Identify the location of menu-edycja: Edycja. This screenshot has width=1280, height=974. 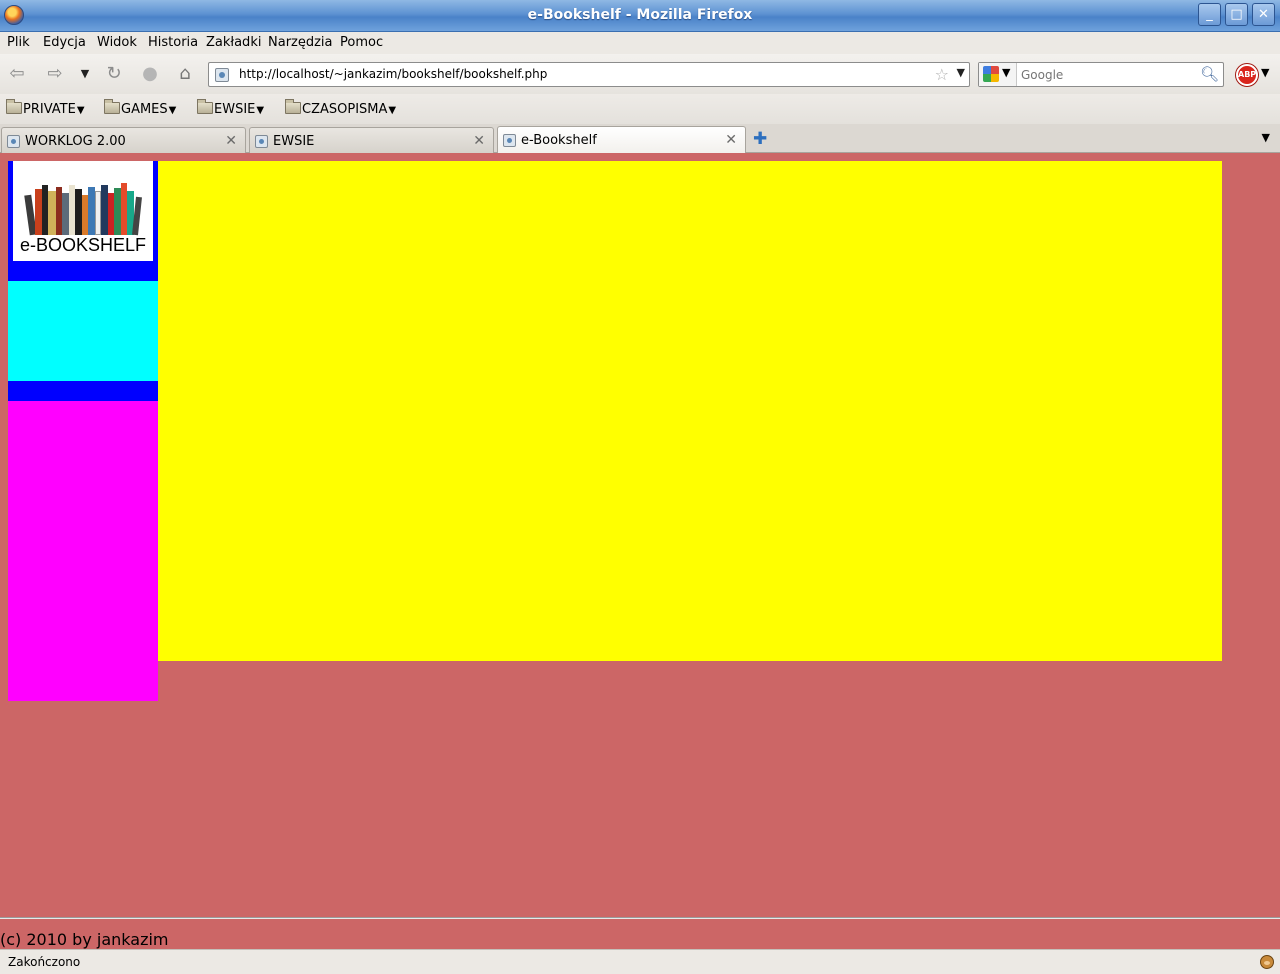
(64, 42).